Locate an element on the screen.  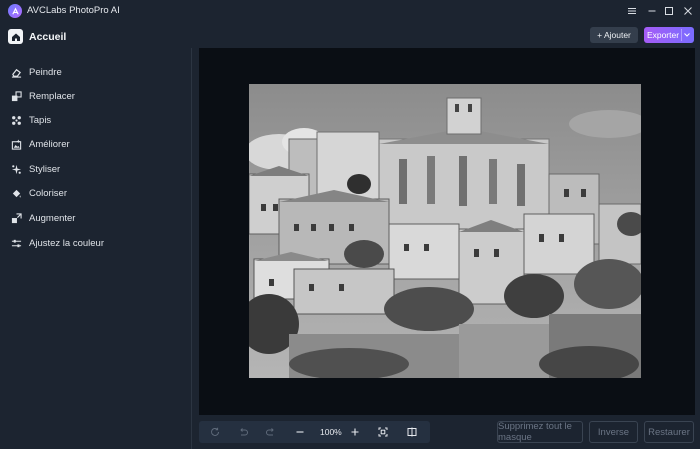
sidebar-item-pattern: Tapis is located at coordinates (30, 120).